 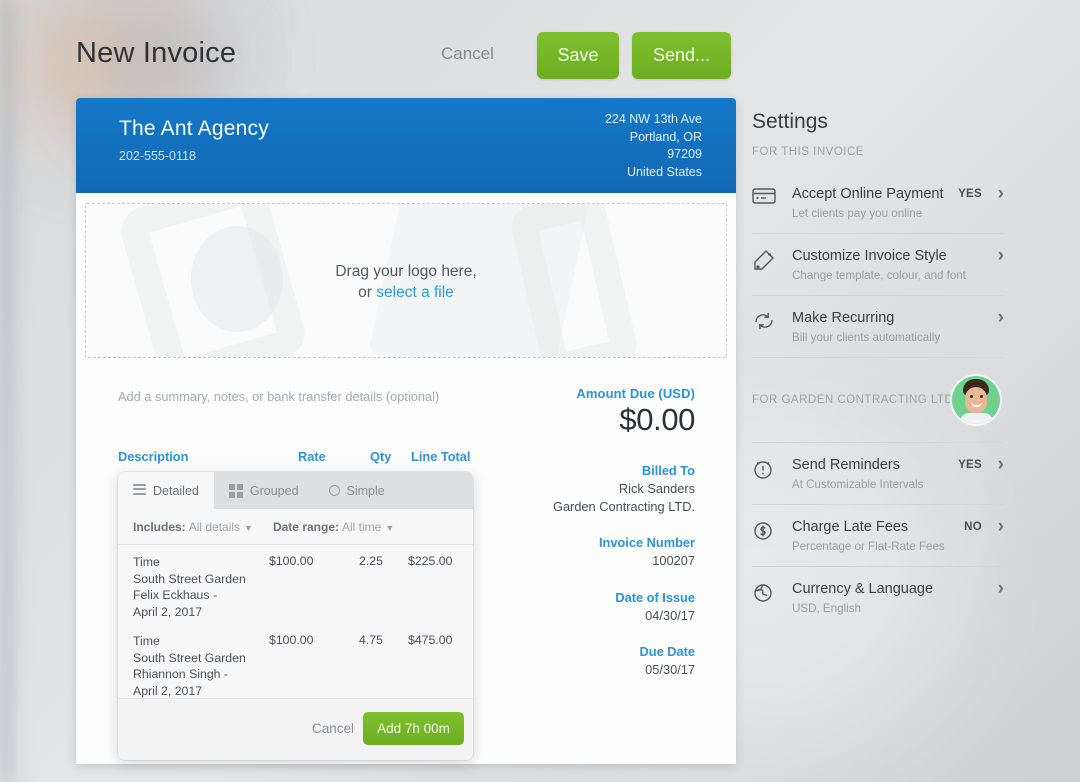 What do you see at coordinates (670, 615) in the screenshot?
I see `meta-value: 04/30/17` at bounding box center [670, 615].